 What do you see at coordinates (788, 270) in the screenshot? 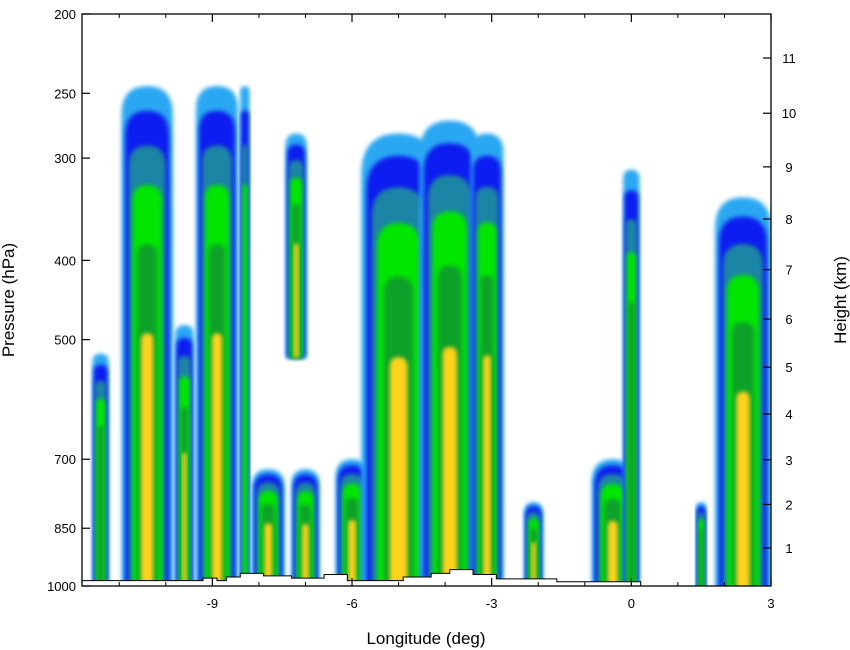
I see `height-tick-label: 7` at bounding box center [788, 270].